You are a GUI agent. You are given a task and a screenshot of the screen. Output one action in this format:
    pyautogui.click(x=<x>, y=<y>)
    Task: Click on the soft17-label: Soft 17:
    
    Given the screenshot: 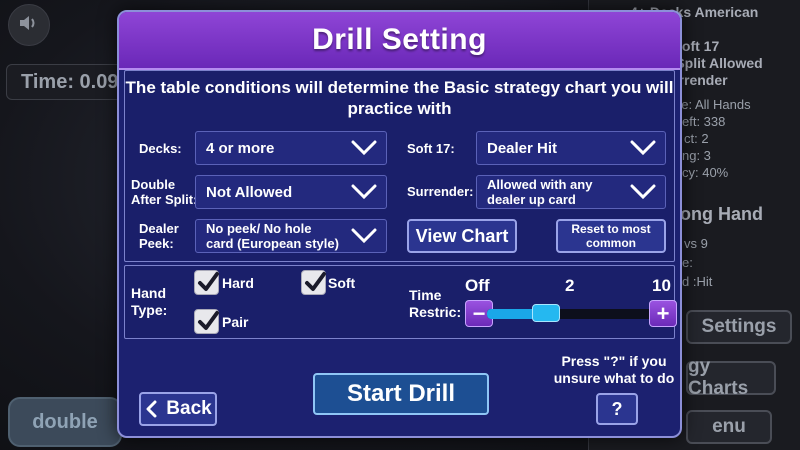 What is the action you would take?
    pyautogui.click(x=431, y=148)
    